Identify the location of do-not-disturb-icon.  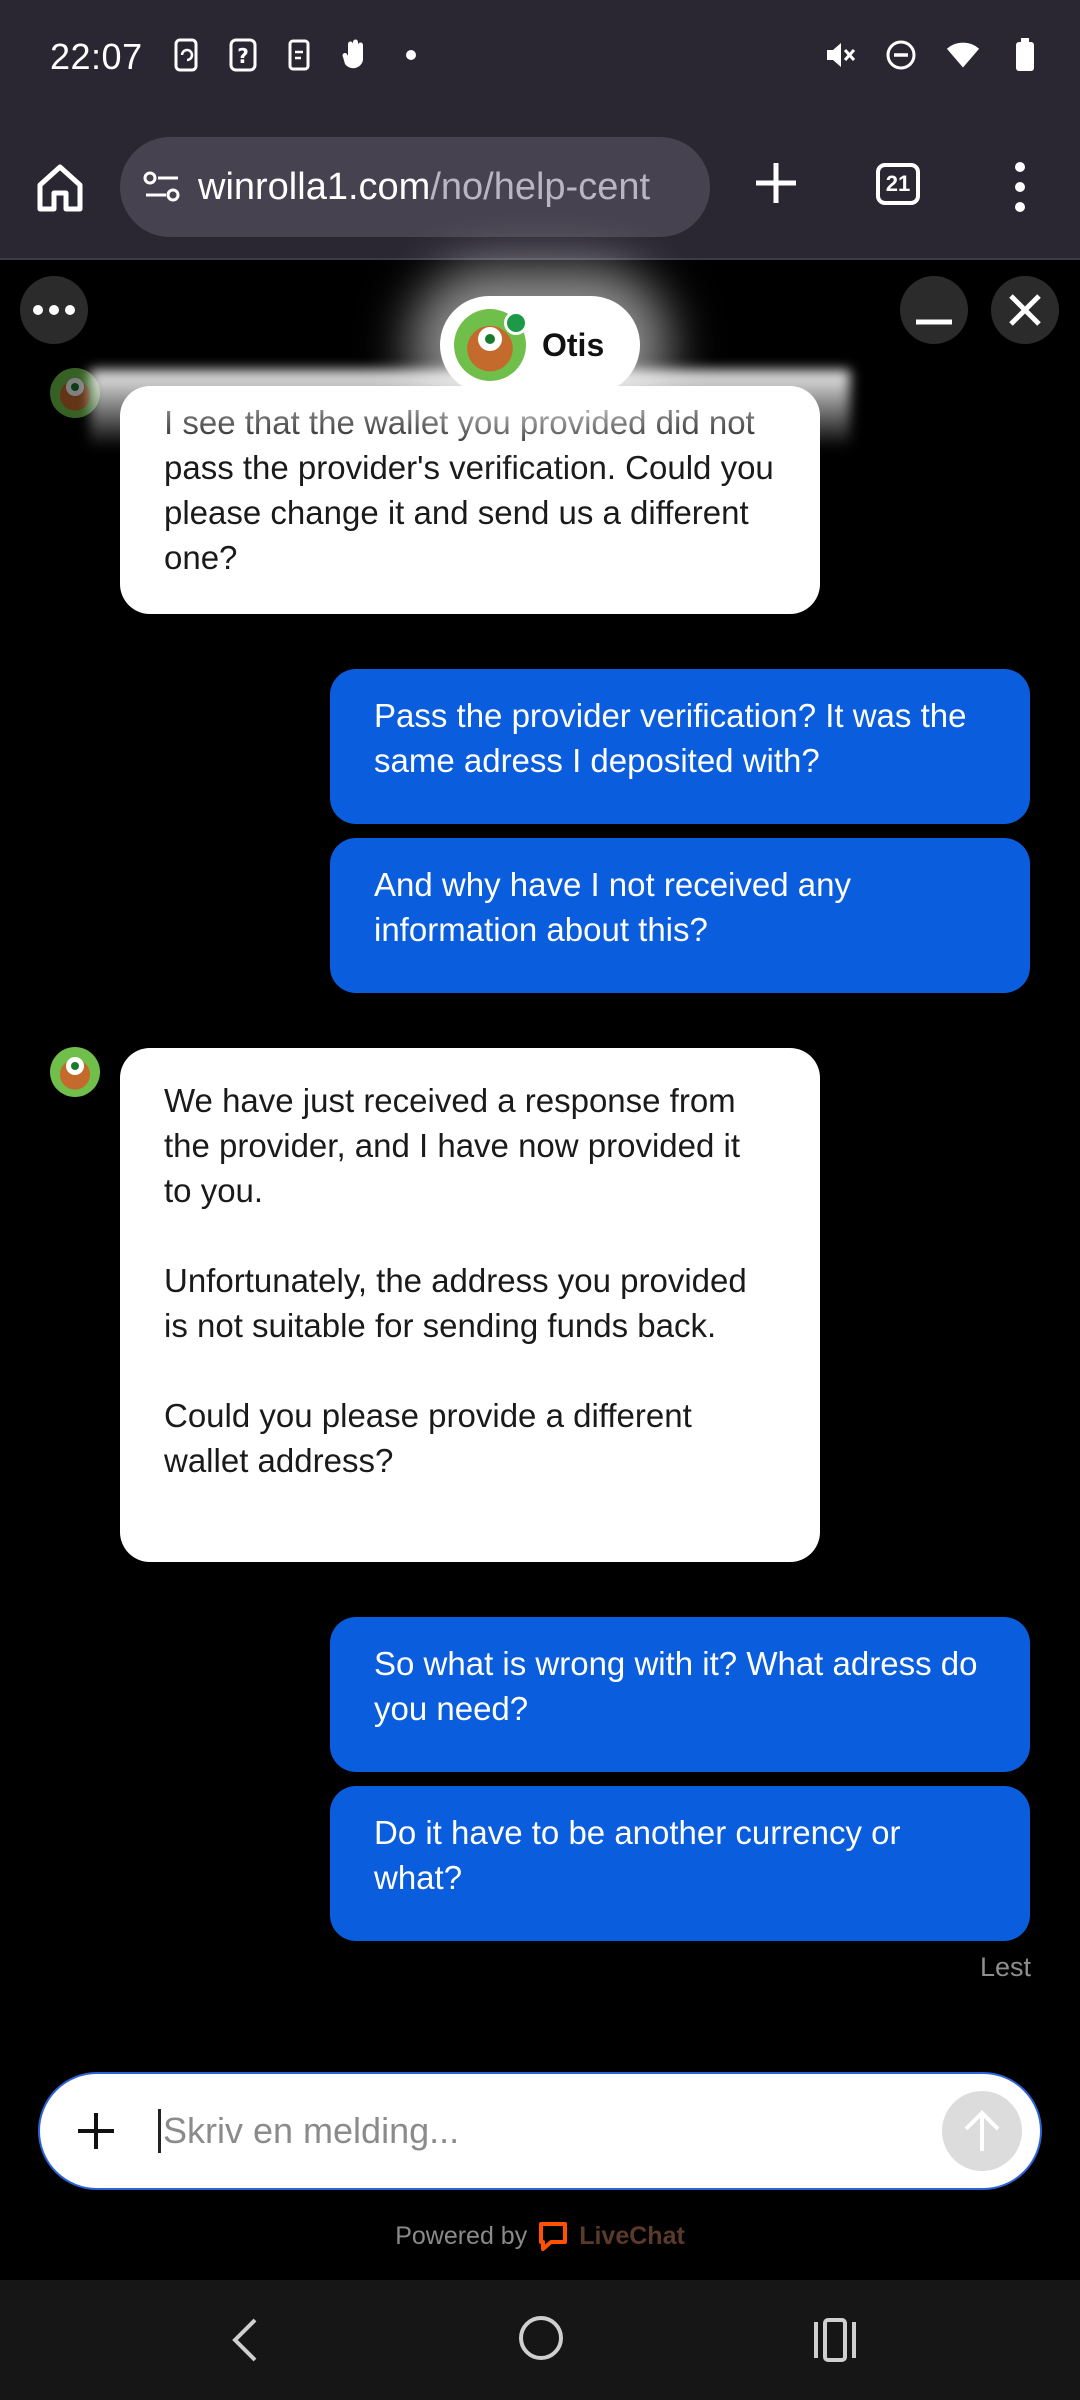
(901, 55).